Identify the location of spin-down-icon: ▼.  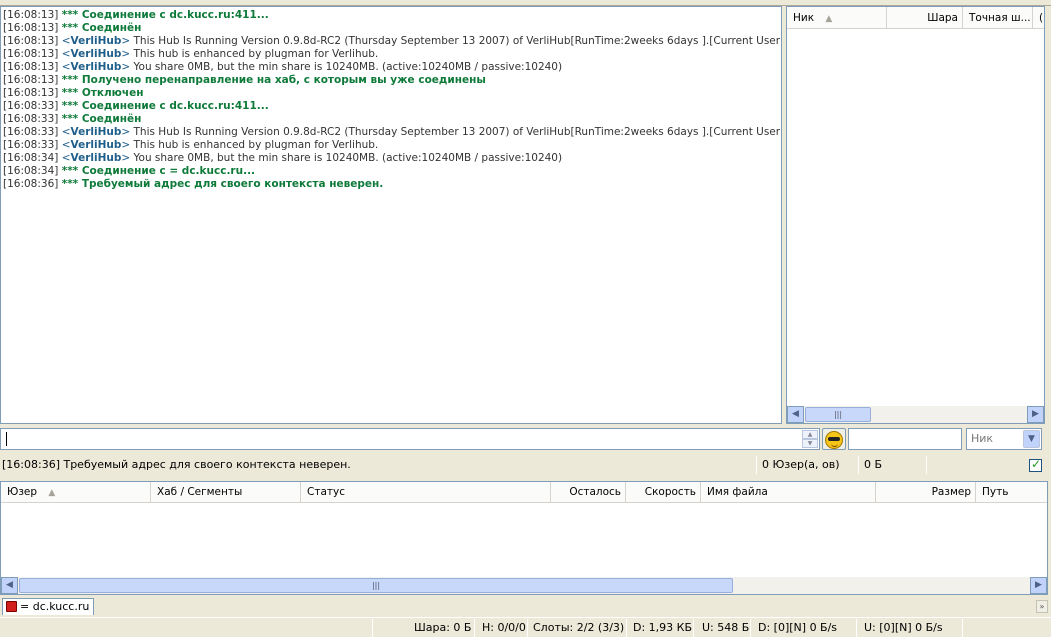
(810, 443).